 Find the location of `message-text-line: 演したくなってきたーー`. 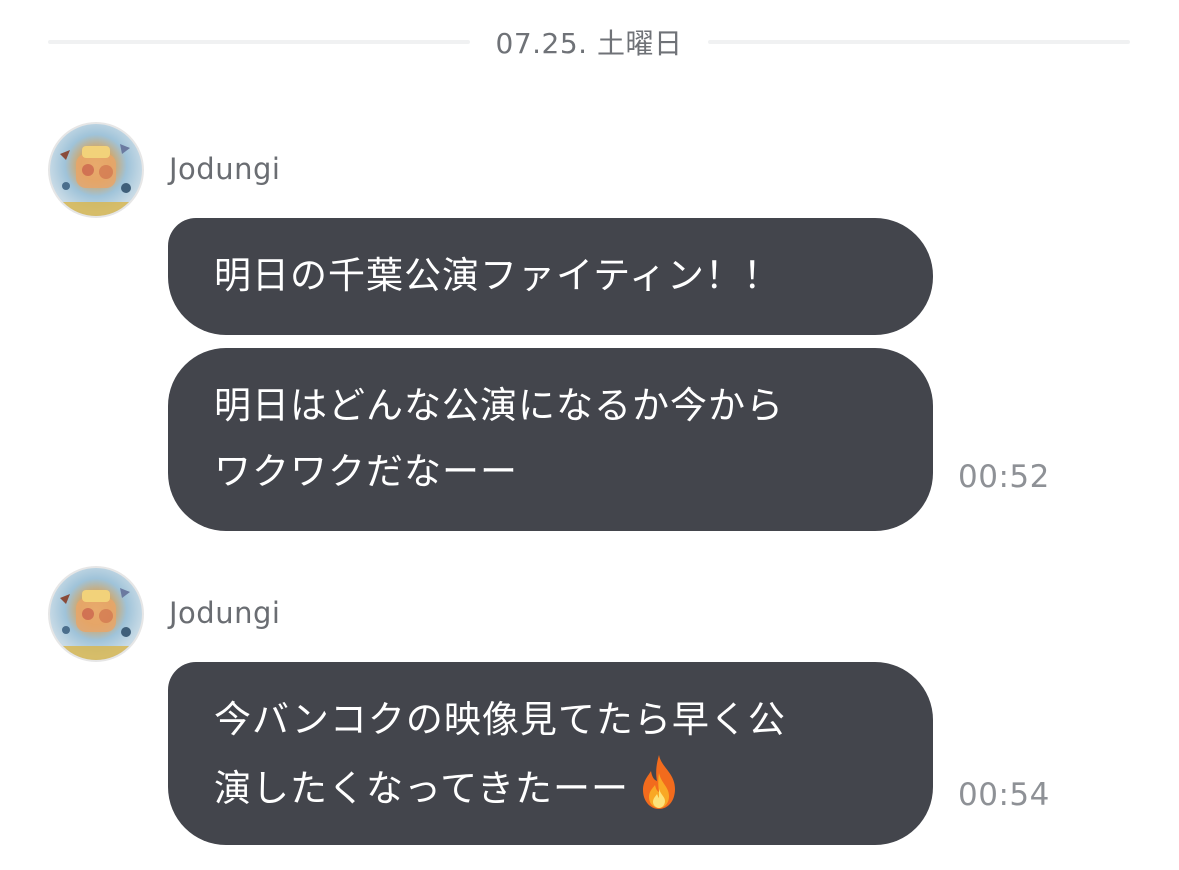

message-text-line: 演したくなってきたーー is located at coordinates (422, 788).